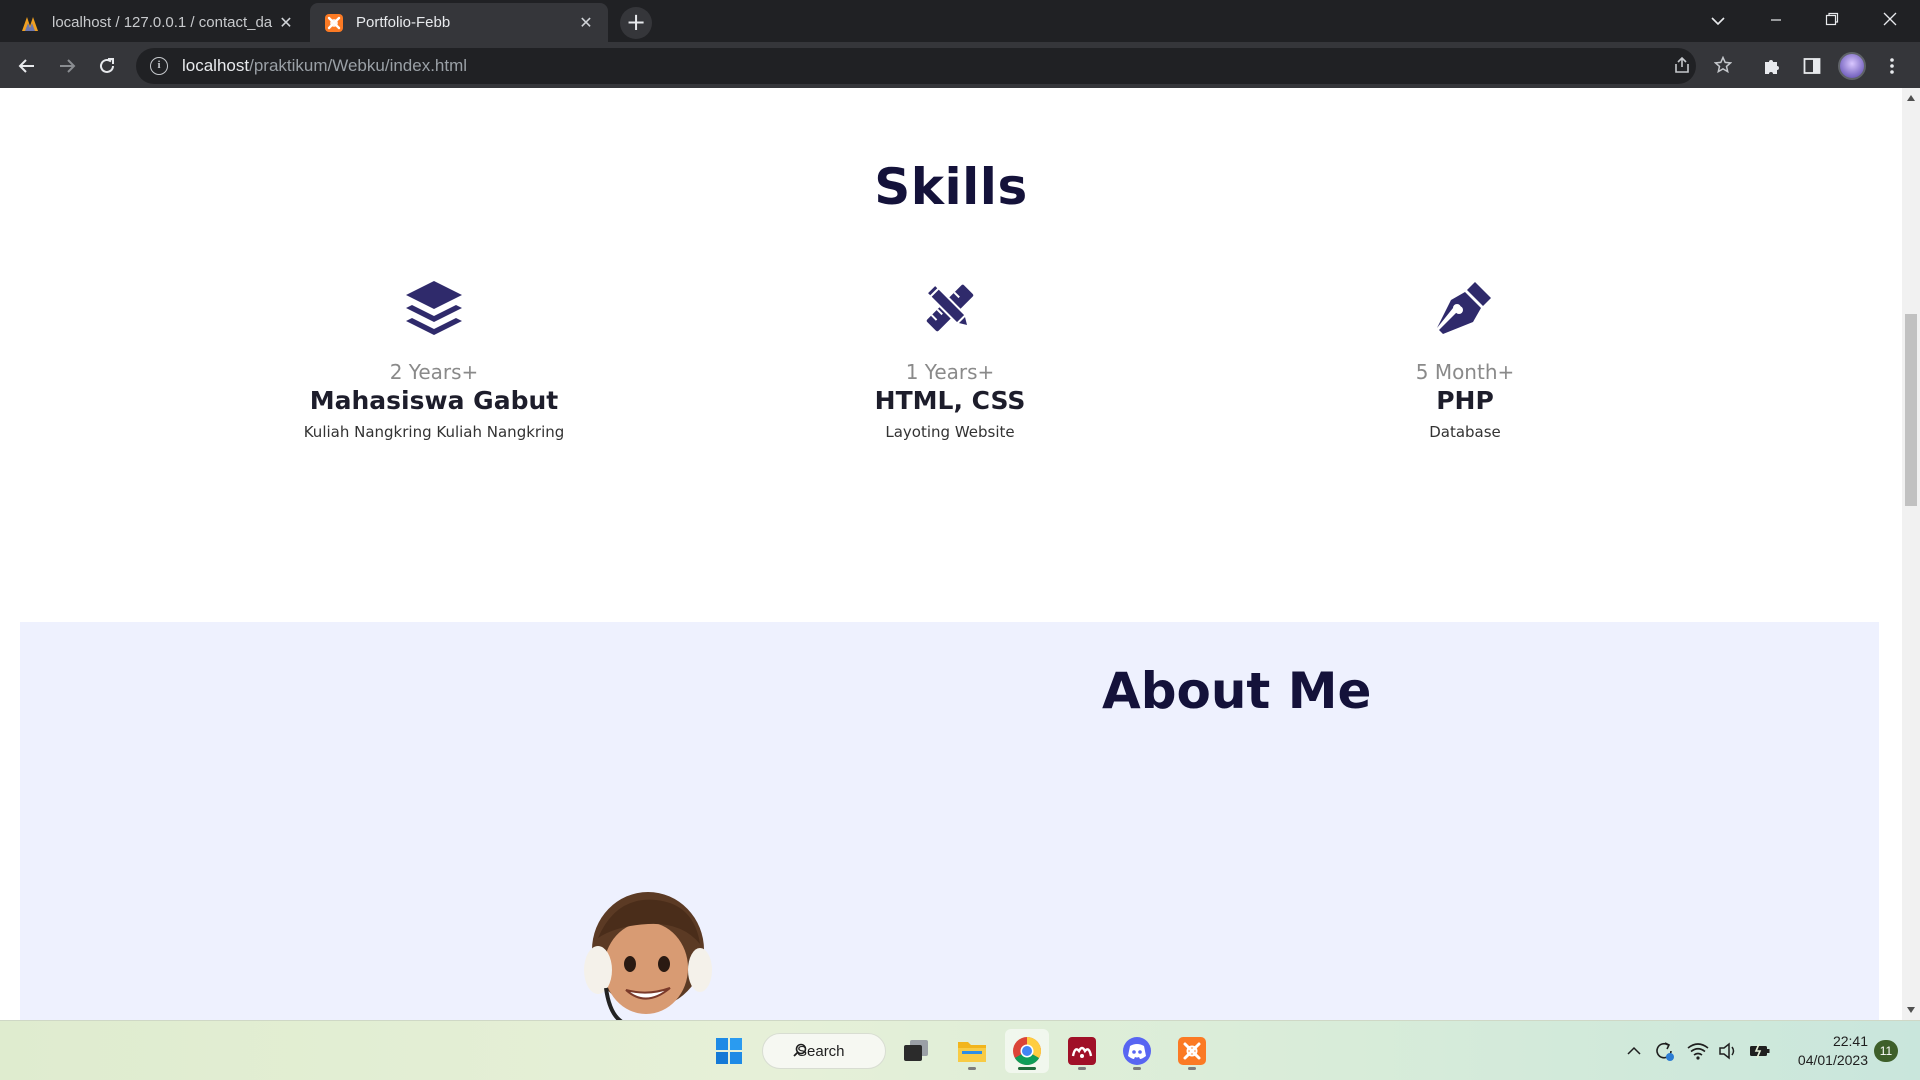  Describe the element at coordinates (800, 1050) in the screenshot. I see `search-icon` at that location.